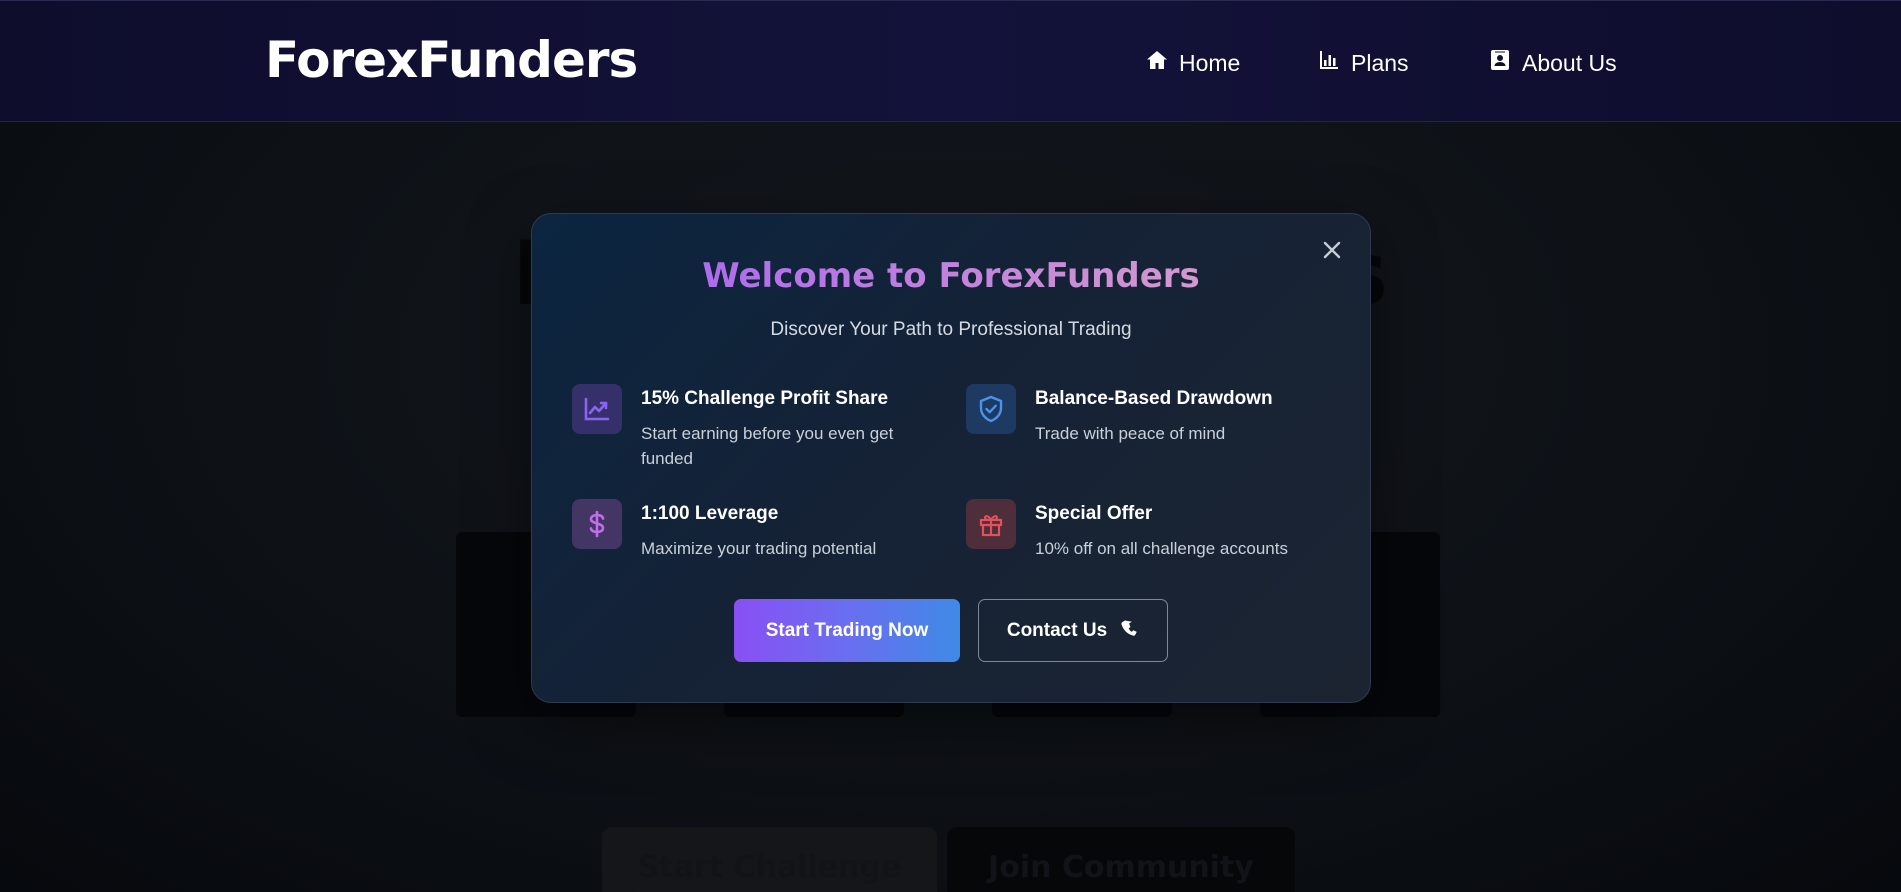 This screenshot has width=1901, height=892. What do you see at coordinates (1129, 631) in the screenshot?
I see `phone-icon` at bounding box center [1129, 631].